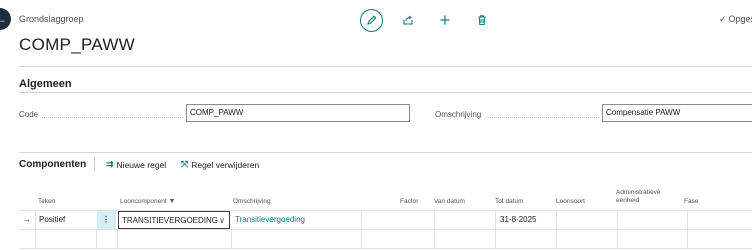 The image size is (752, 250). Describe the element at coordinates (172, 201) in the screenshot. I see `filter-icon: ▼` at that location.